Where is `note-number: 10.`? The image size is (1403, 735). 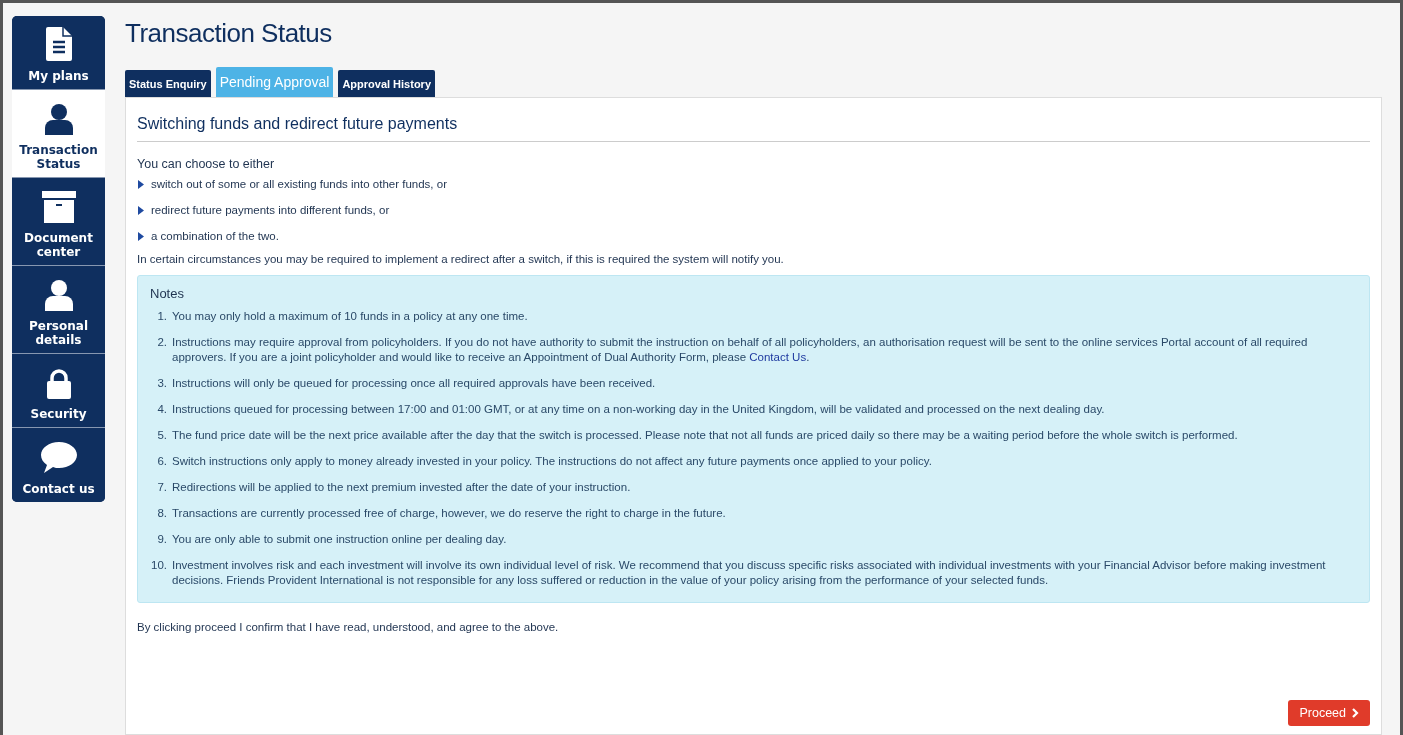 note-number: 10. is located at coordinates (158, 565).